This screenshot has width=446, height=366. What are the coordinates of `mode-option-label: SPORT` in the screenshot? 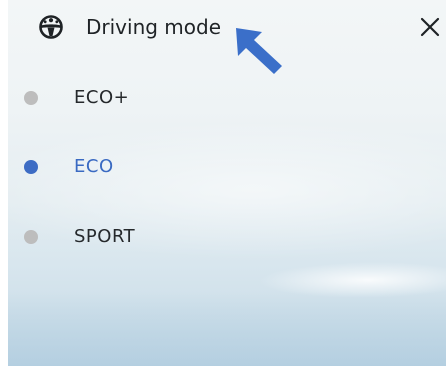 It's located at (105, 236).